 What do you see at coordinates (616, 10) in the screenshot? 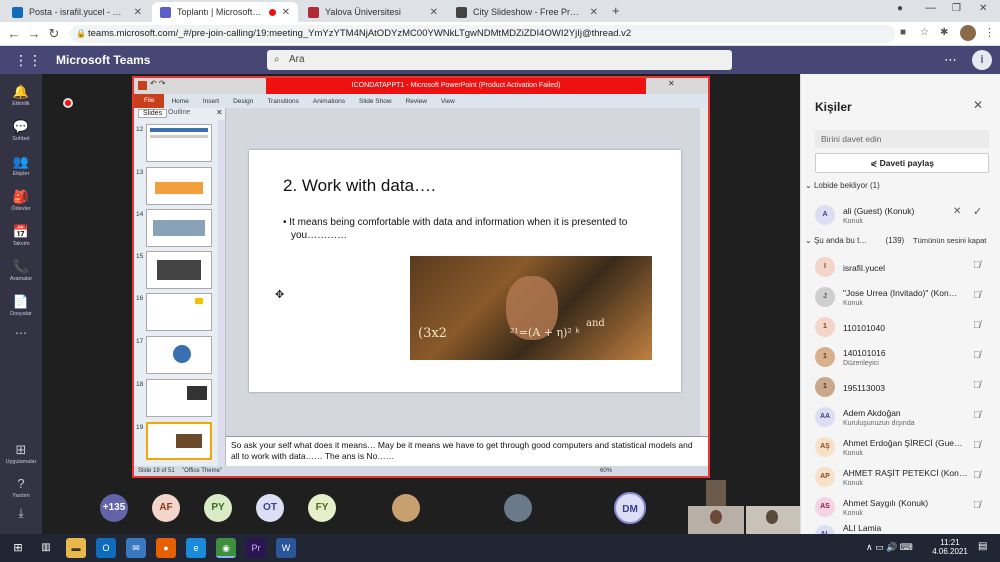
I see `new-tab-icon: +` at bounding box center [616, 10].